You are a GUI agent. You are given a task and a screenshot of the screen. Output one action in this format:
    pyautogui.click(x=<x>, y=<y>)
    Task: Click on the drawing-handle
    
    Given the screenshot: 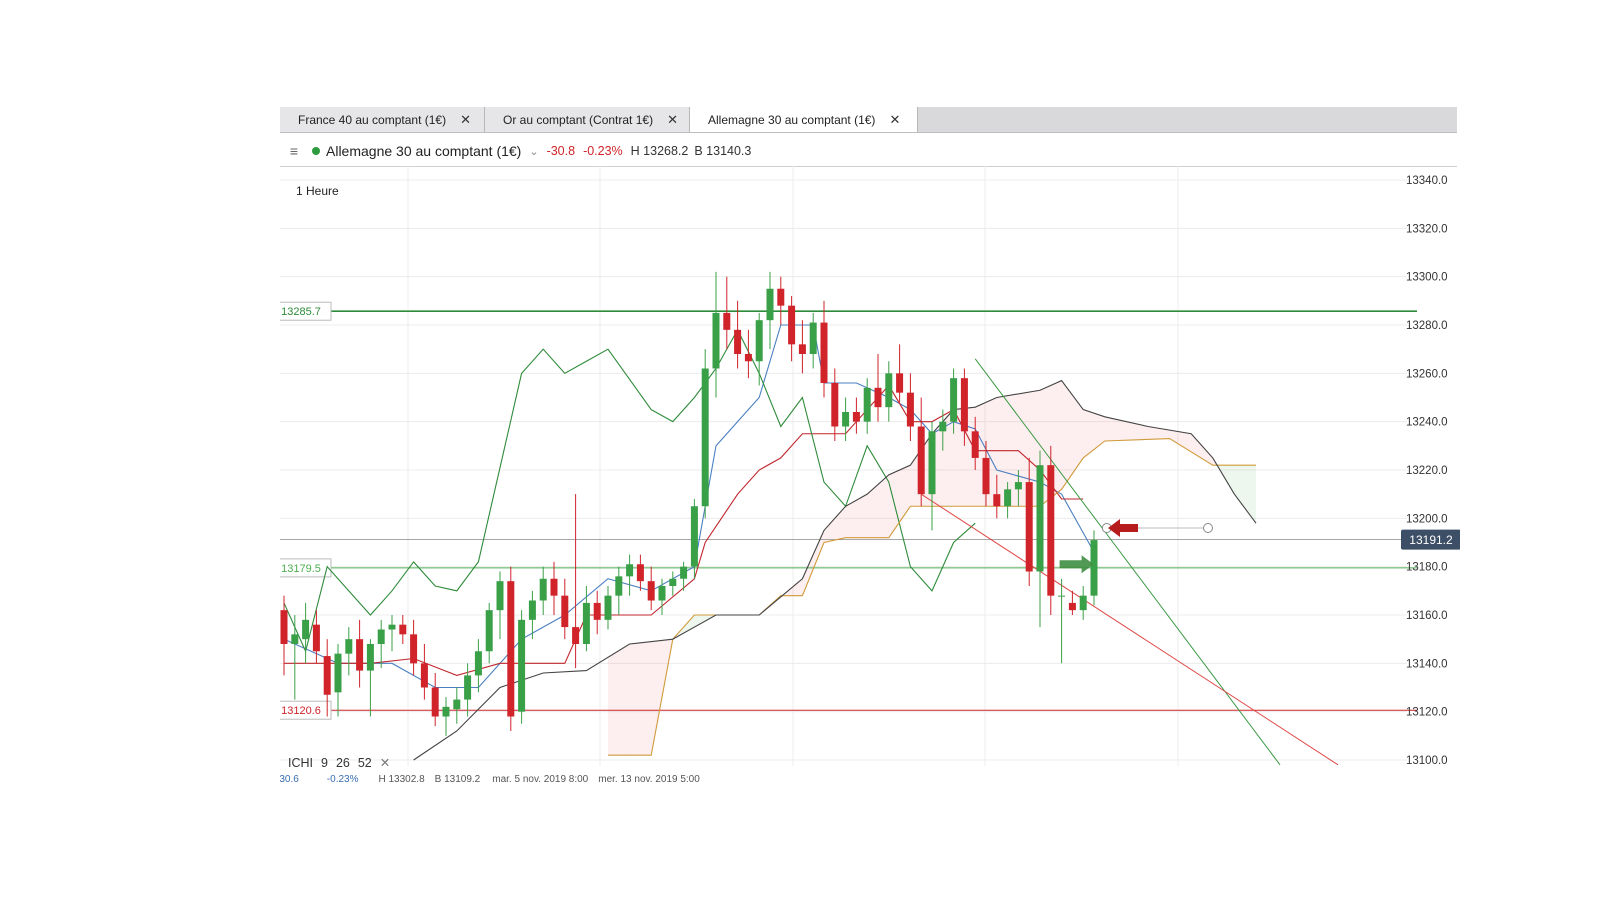 What is the action you would take?
    pyautogui.click(x=1208, y=528)
    